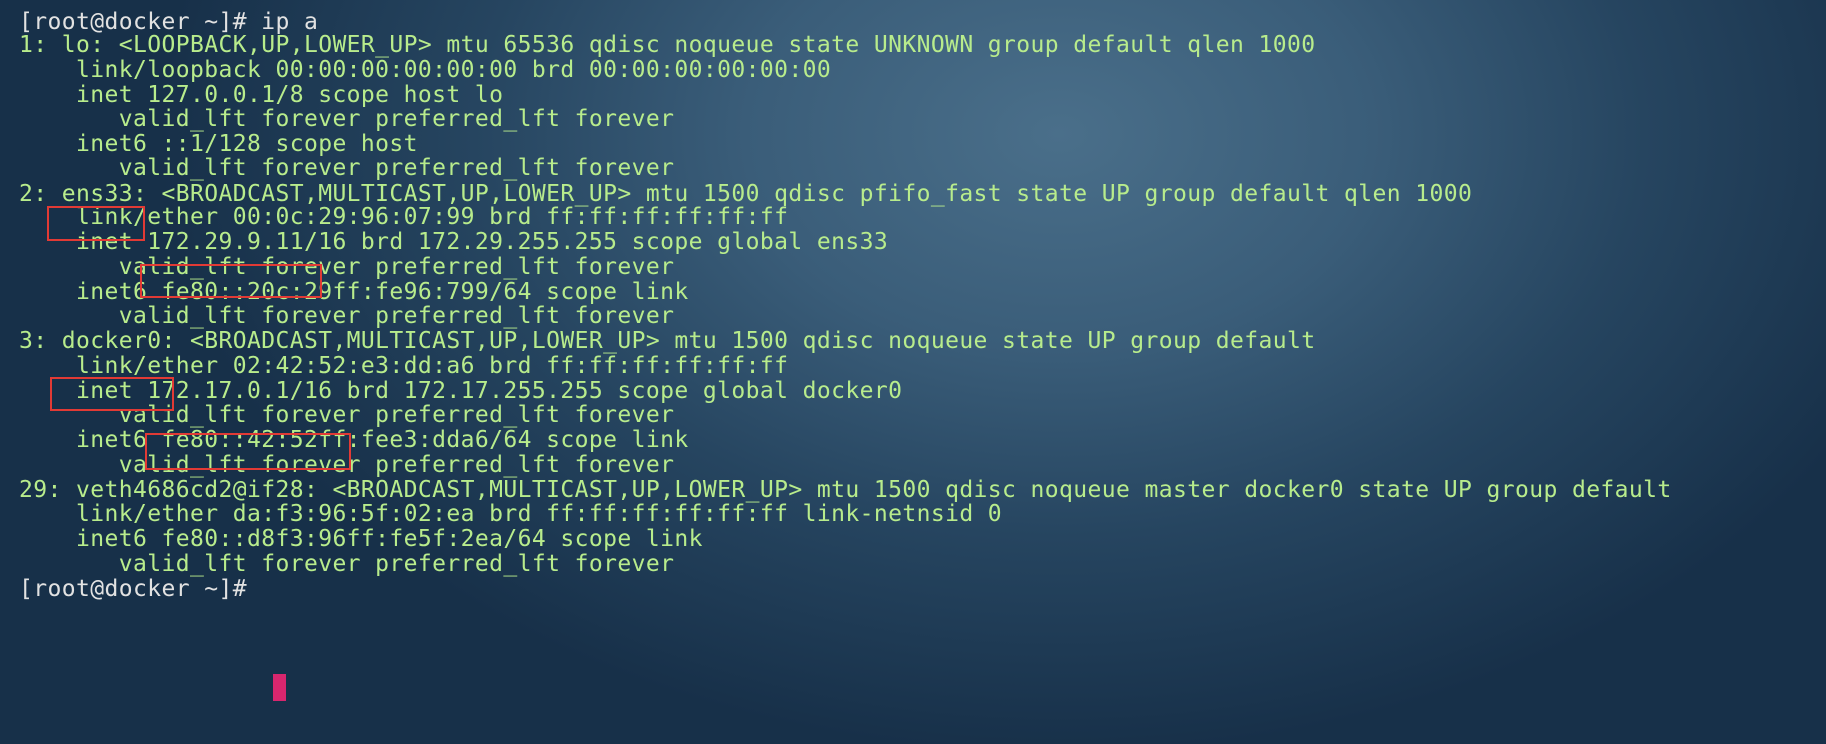  What do you see at coordinates (96, 223) in the screenshot?
I see `highlight-interface-ens33` at bounding box center [96, 223].